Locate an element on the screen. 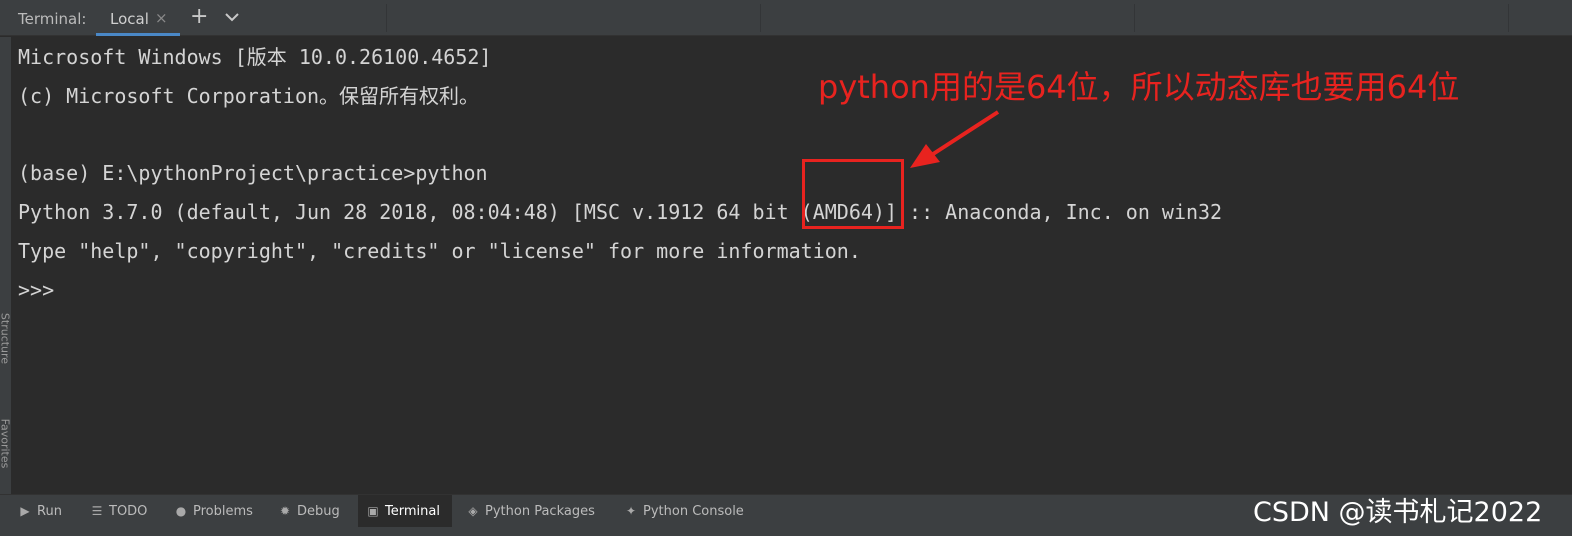  watermark: CSDN @读书札记2022 is located at coordinates (1398, 512).